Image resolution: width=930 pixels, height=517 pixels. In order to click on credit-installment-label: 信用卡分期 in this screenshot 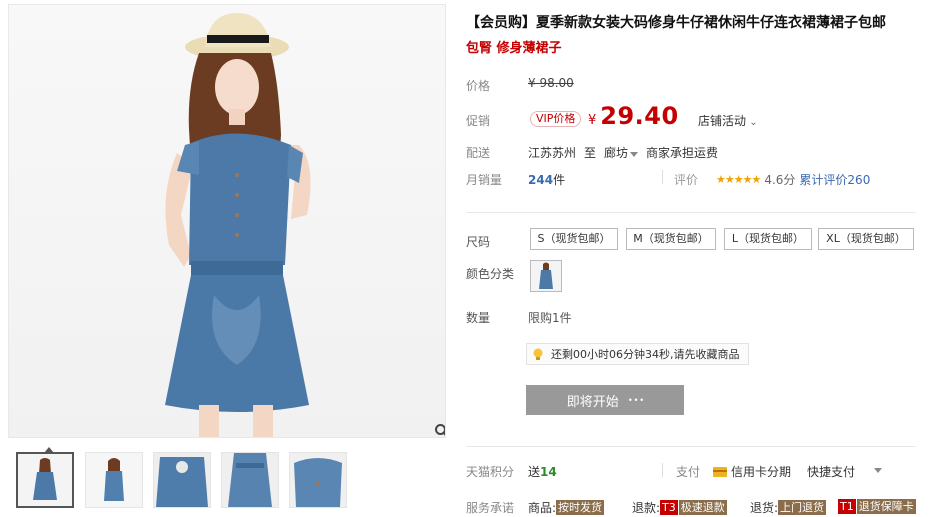, I will do `click(761, 472)`.